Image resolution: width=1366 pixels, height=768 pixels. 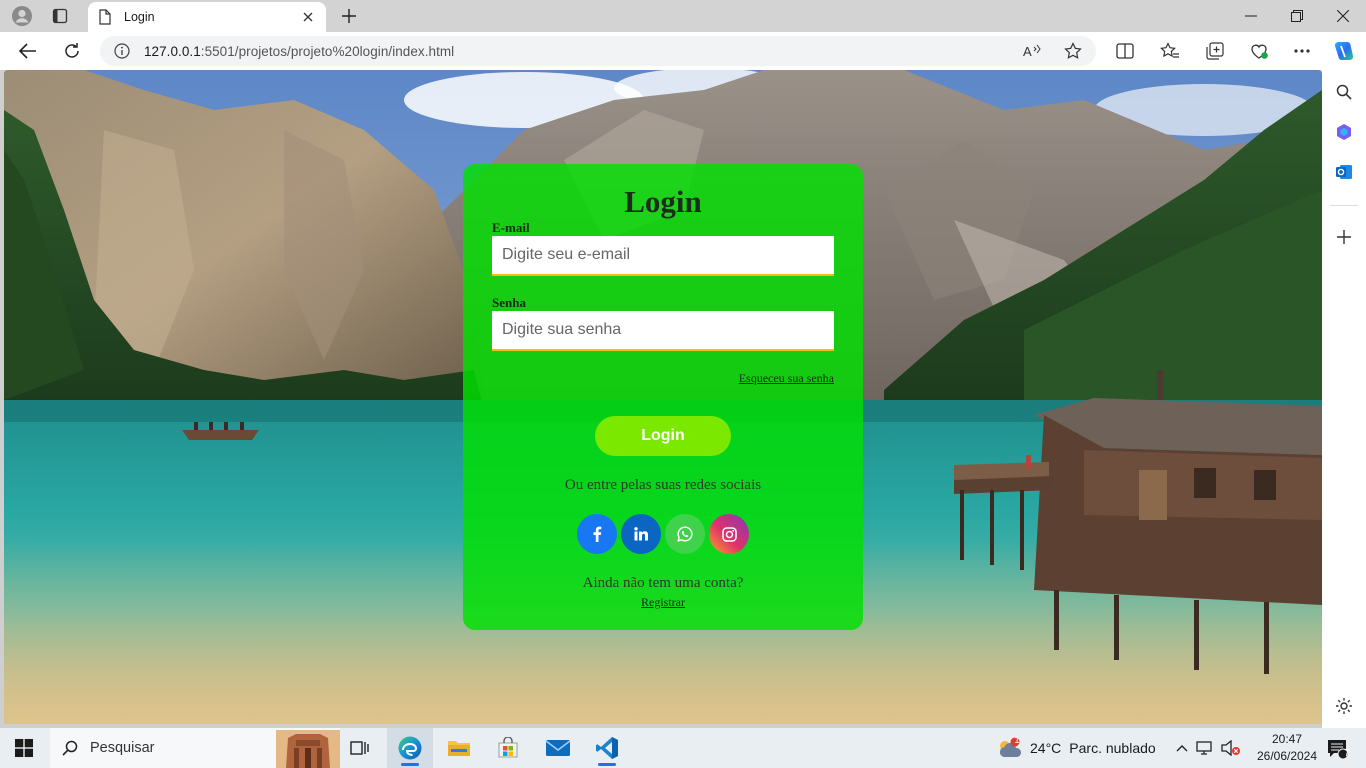 I want to click on search-highlight-image, so click(x=308, y=749).